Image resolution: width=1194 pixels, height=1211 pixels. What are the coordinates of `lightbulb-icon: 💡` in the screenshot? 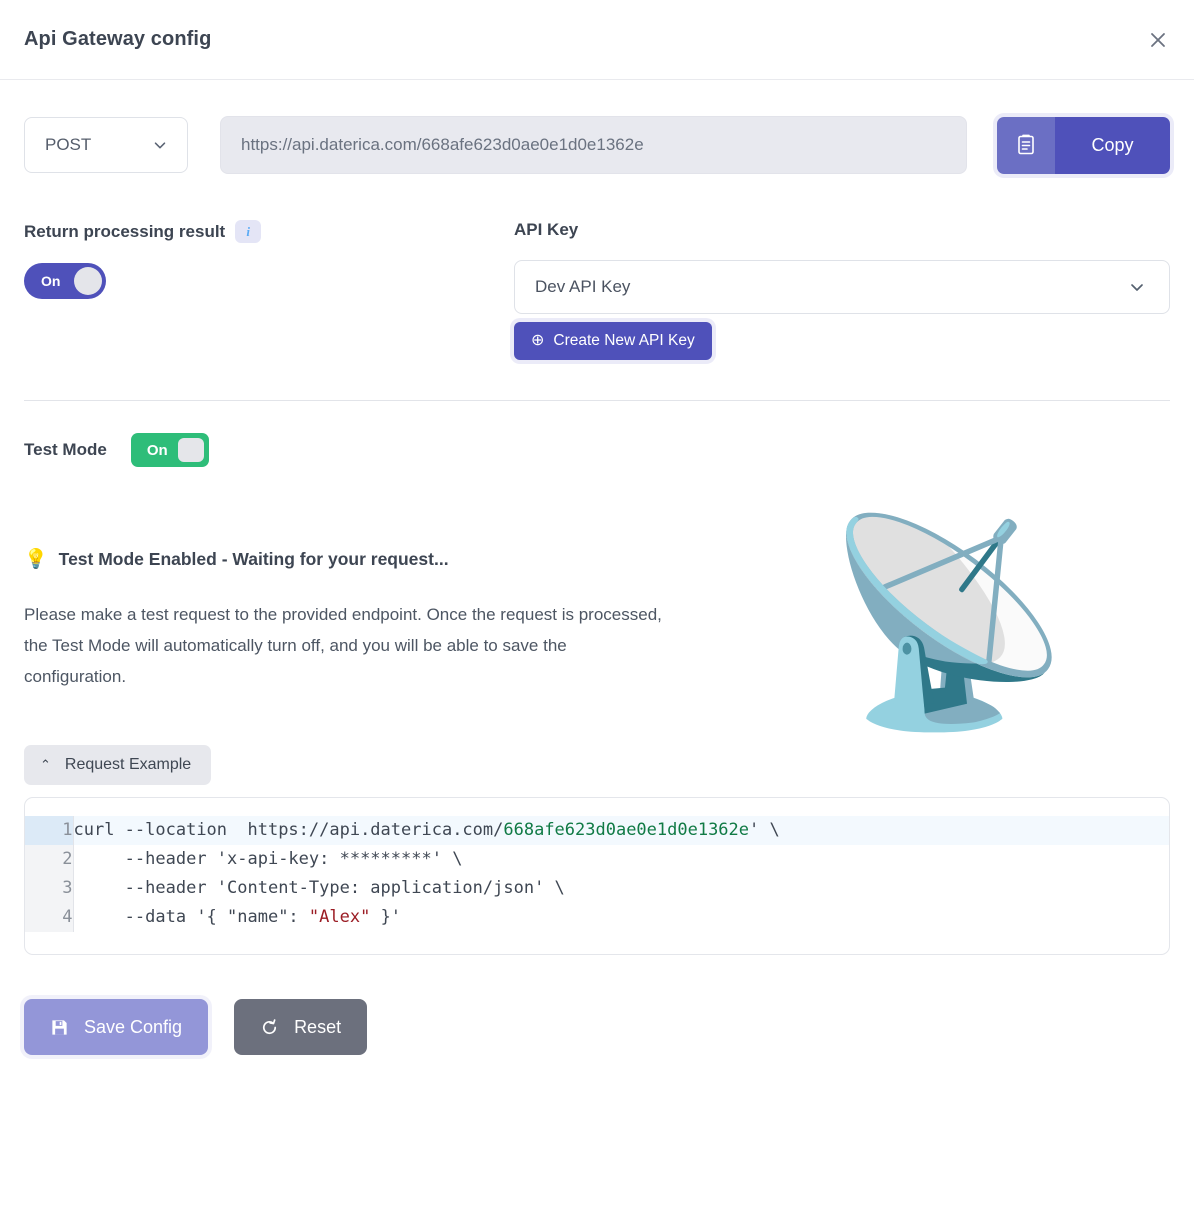 It's located at (36, 559).